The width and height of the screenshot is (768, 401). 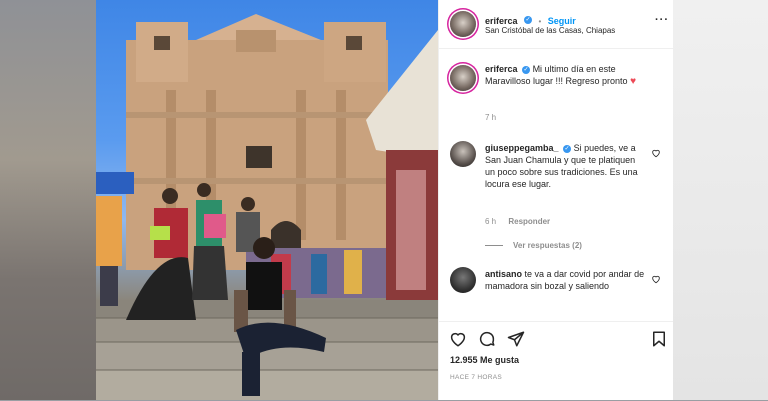 I want to click on caption-time: 7 h, so click(x=490, y=117).